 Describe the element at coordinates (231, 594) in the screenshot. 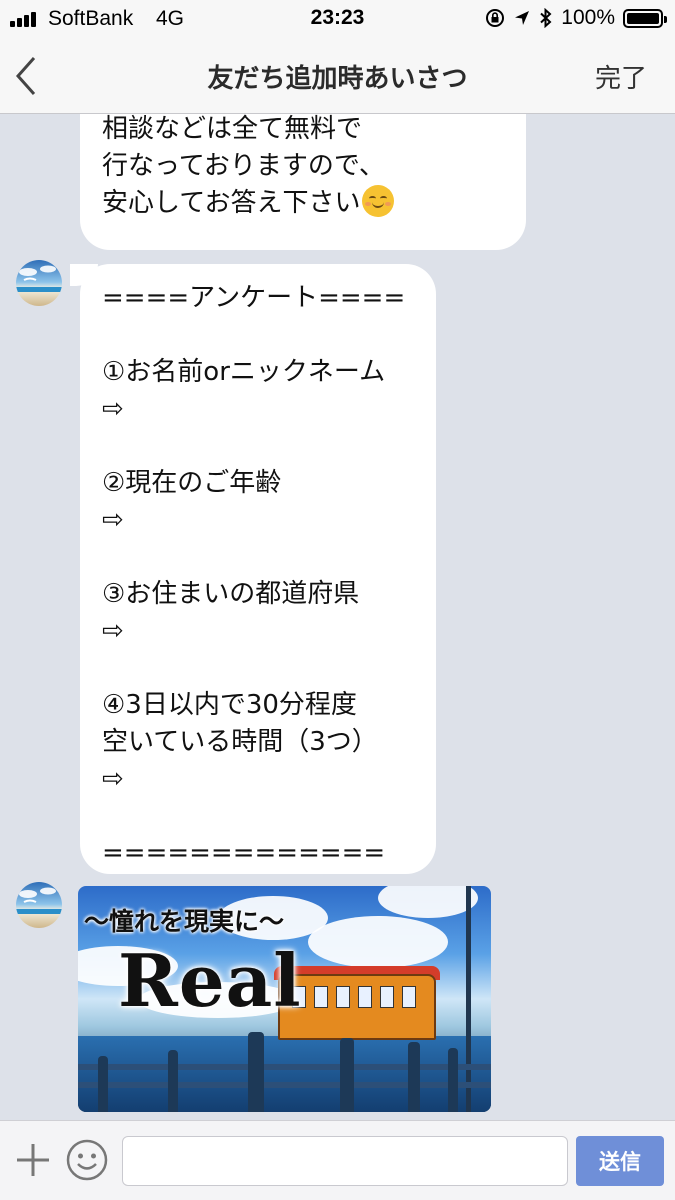

I see `message-line: ③お住まいの都道府県` at that location.